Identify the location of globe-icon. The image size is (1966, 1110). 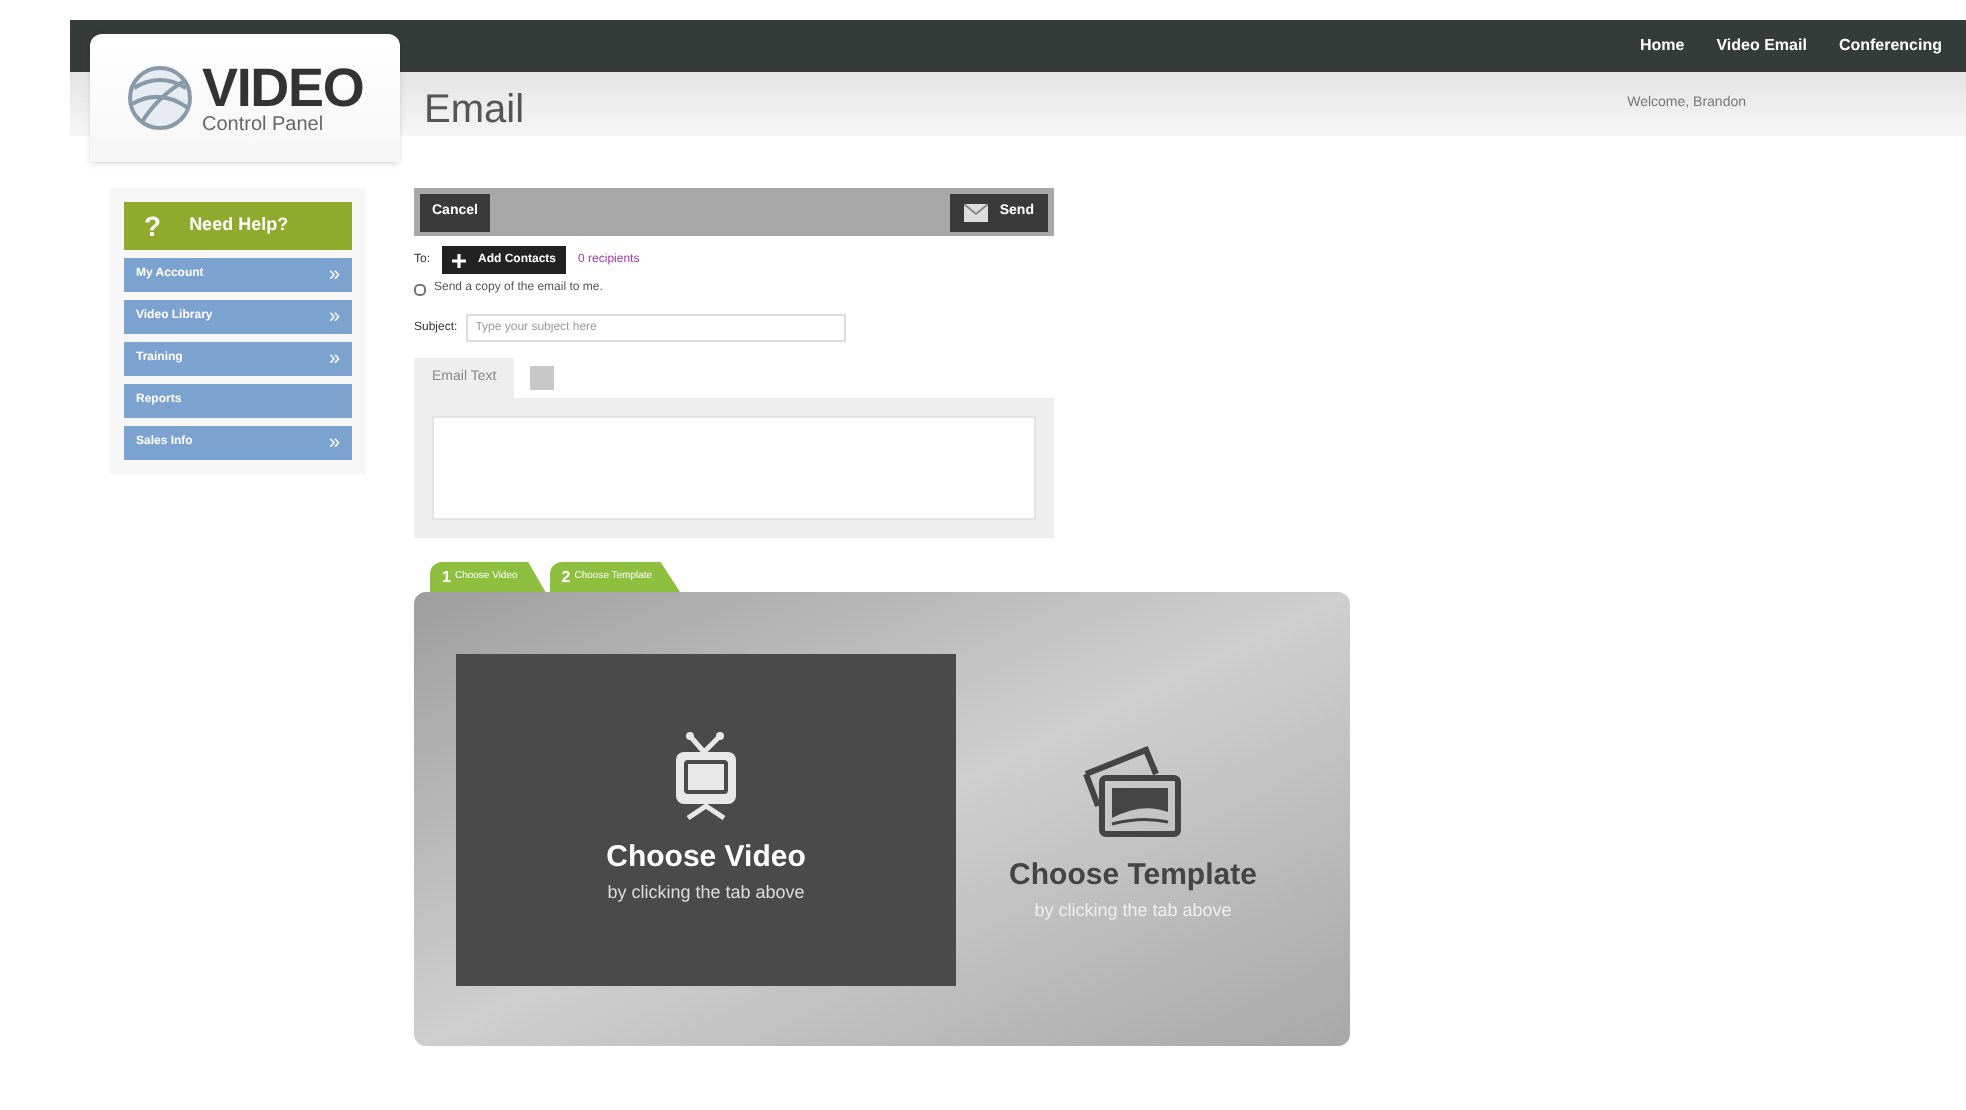
(160, 98).